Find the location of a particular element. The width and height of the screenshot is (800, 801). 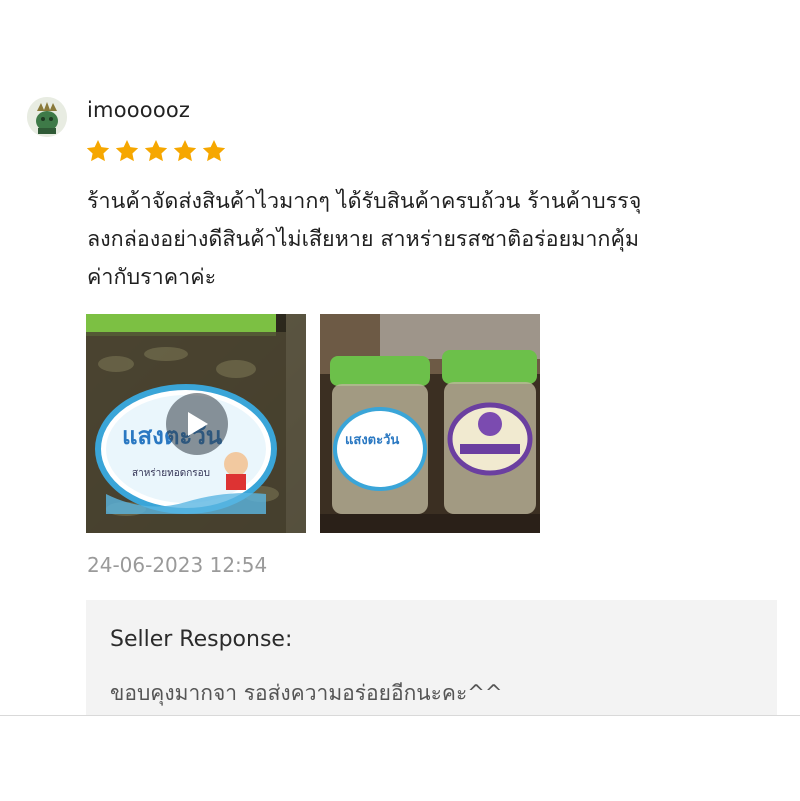

avatar is located at coordinates (47, 117).